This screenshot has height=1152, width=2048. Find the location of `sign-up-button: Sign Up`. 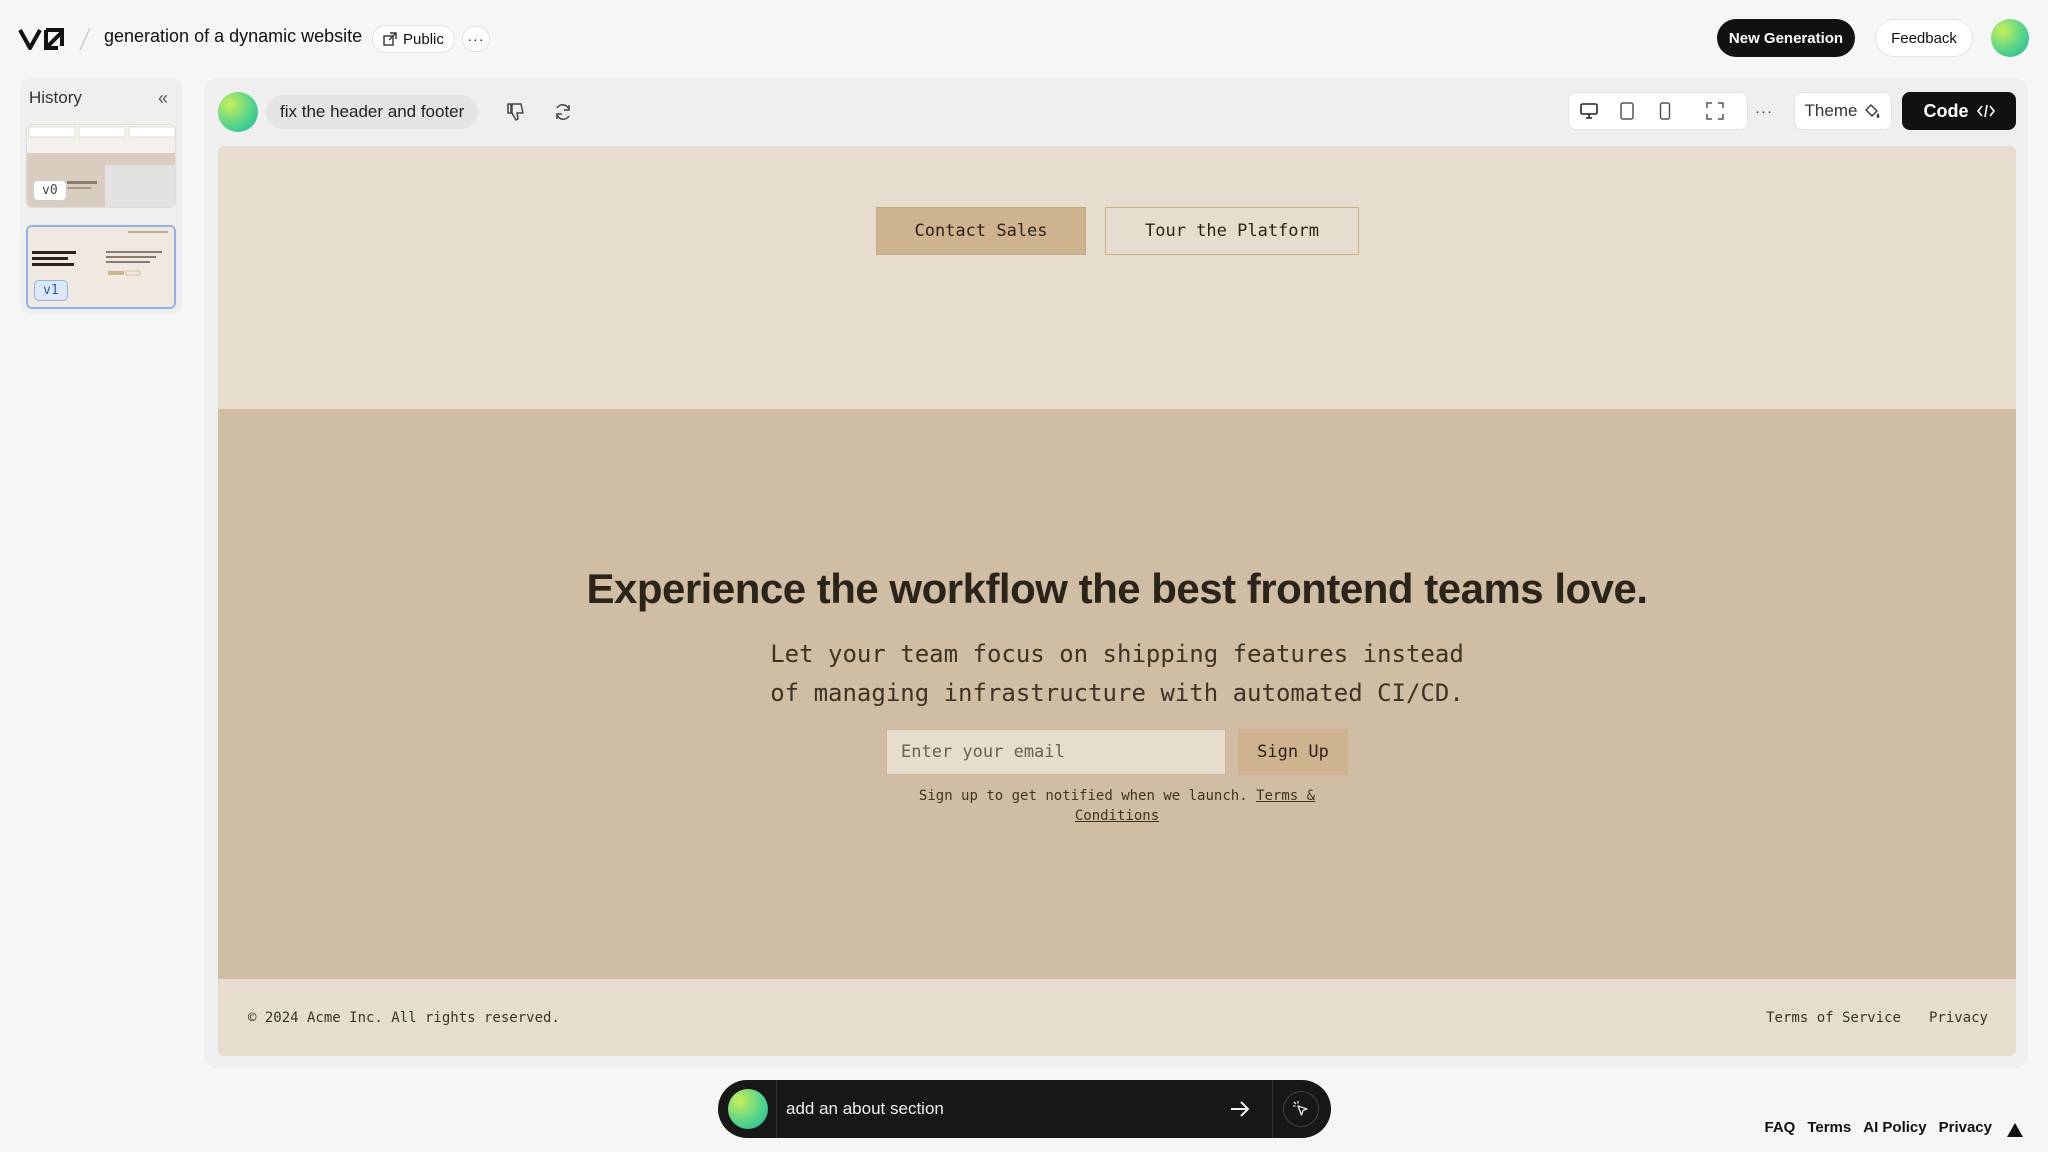

sign-up-button: Sign Up is located at coordinates (1293, 752).